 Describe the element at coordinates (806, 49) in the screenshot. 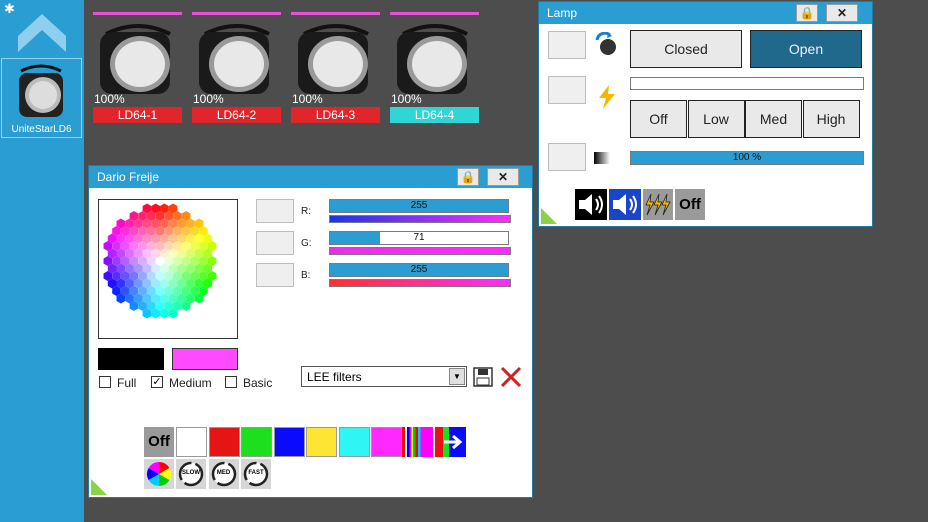

I see `open-button: Open` at that location.